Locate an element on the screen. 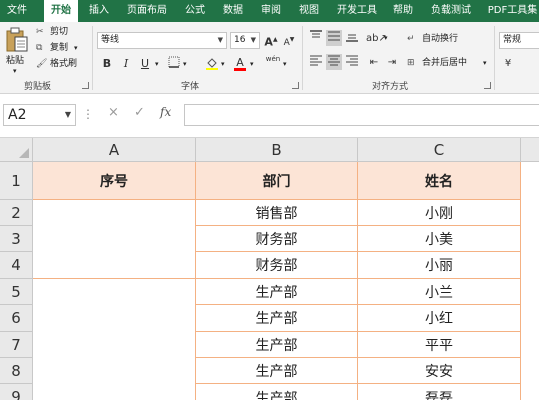 This screenshot has width=539, height=400. align-top-button is located at coordinates (316, 38).